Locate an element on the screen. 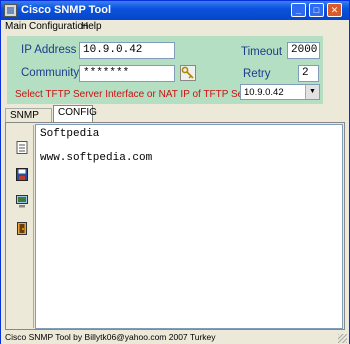  close-button: ✕ is located at coordinates (334, 10).